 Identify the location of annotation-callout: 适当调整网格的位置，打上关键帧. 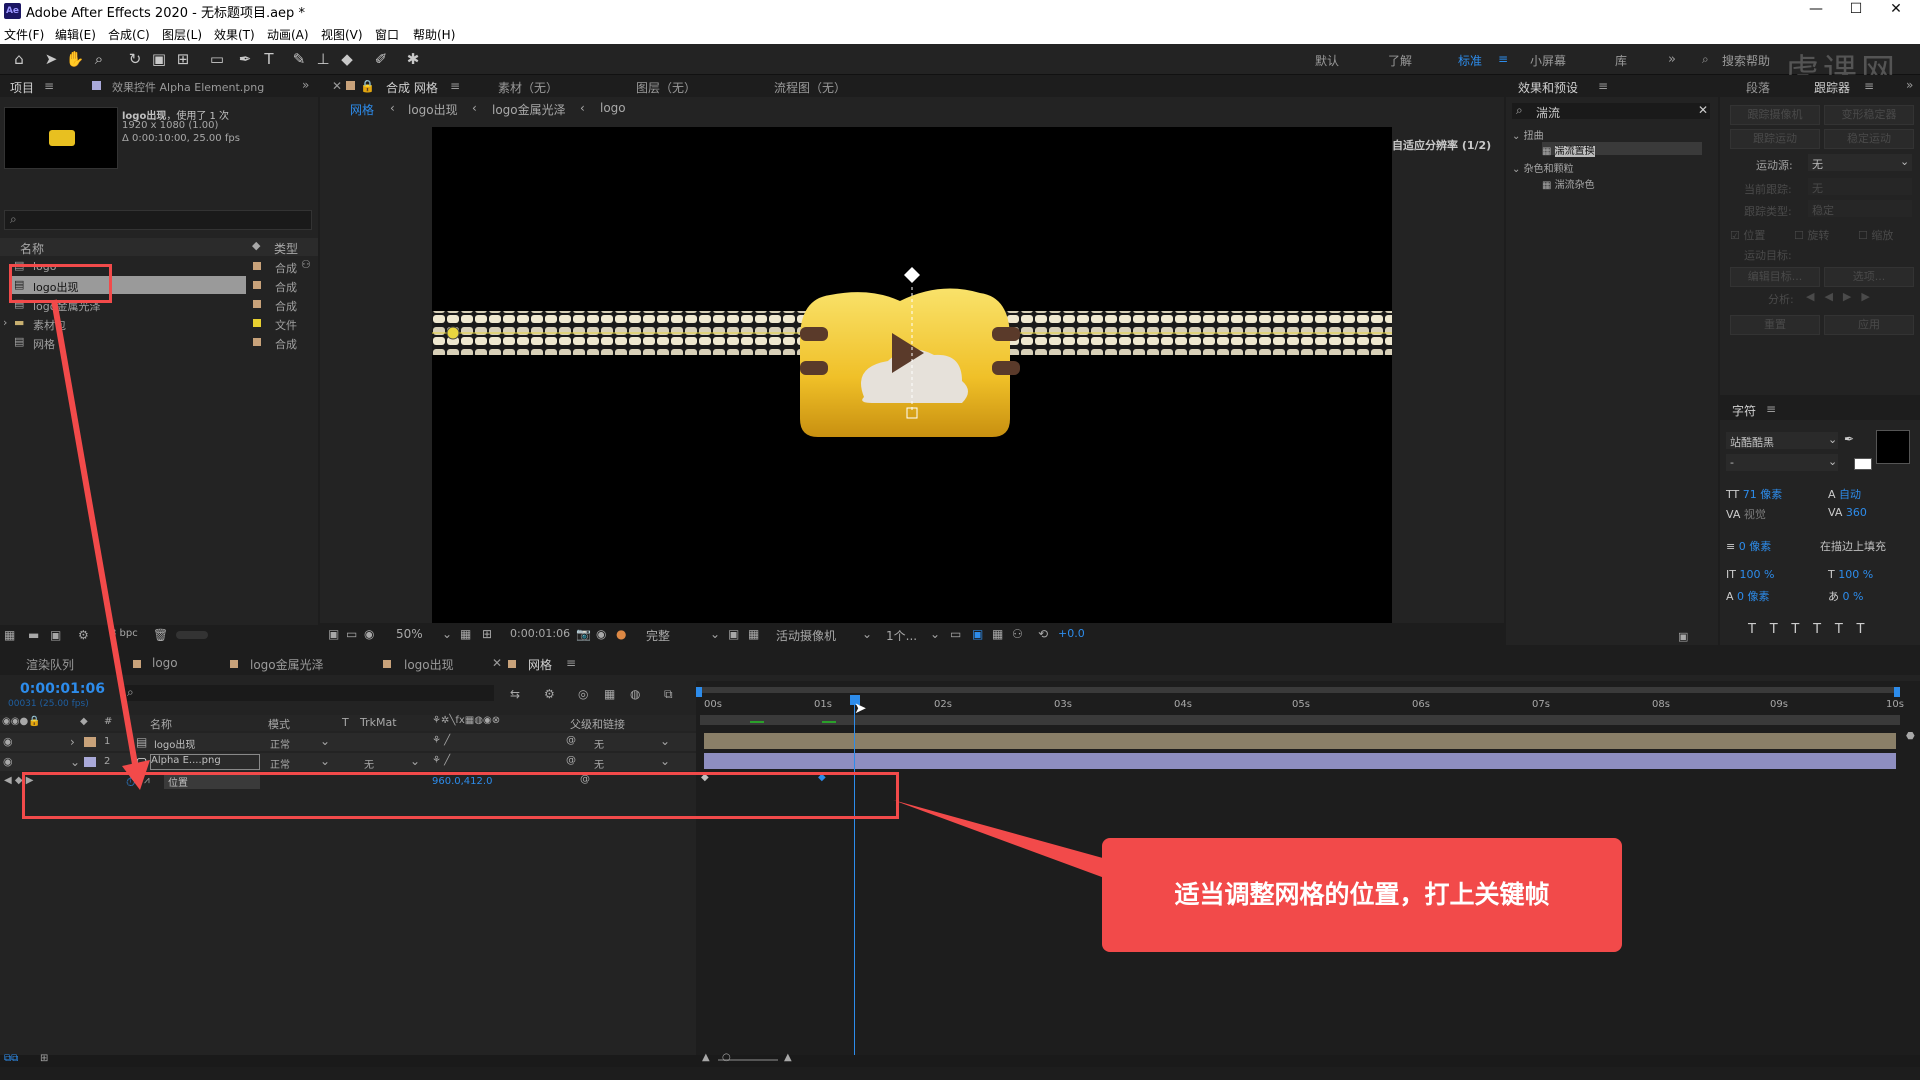
(1362, 895).